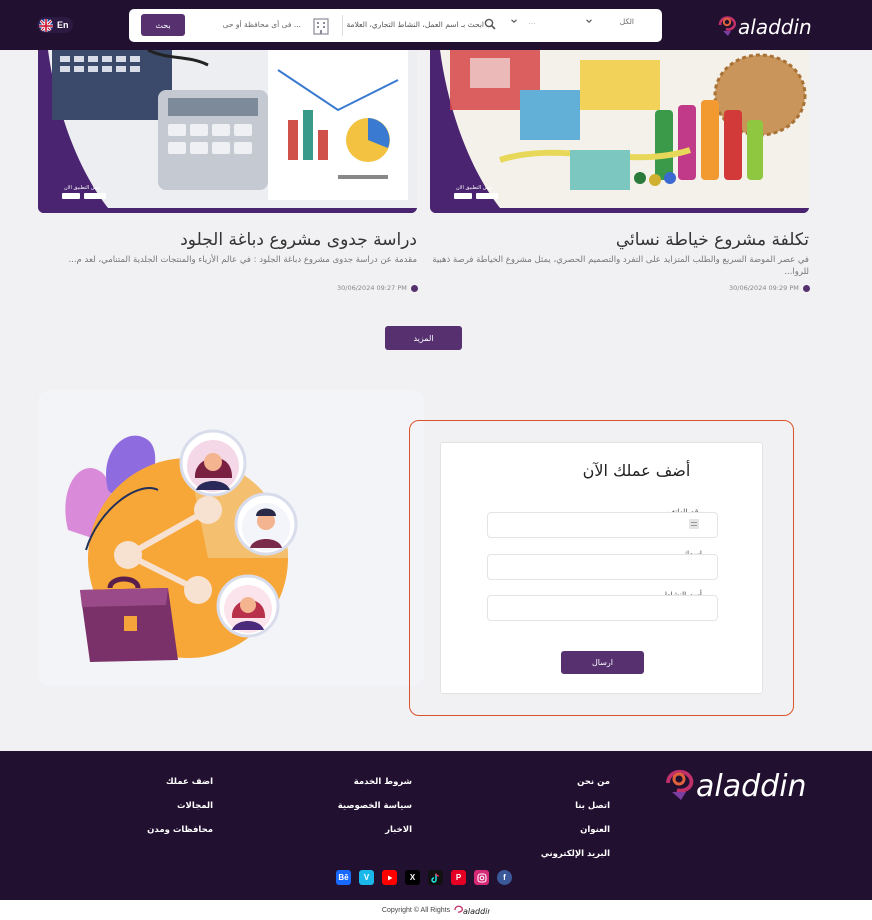 This screenshot has height=920, width=872. What do you see at coordinates (619, 131) in the screenshot?
I see `article-image-sewing: حمل التطبيق الان` at bounding box center [619, 131].